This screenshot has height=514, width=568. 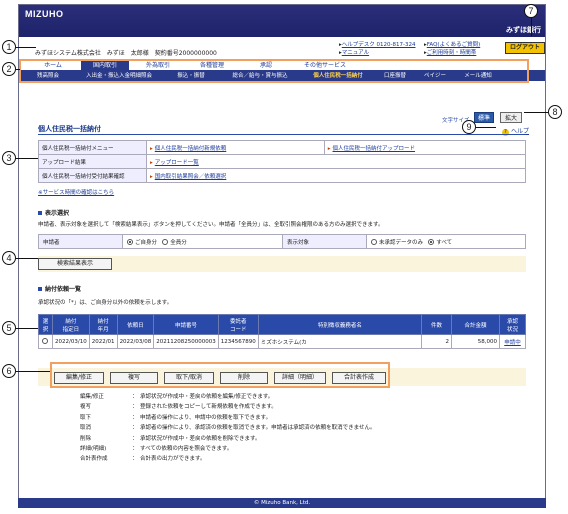 I want to click on legend-row: 編集/修正：承認状況が作成中・差戻の依頼を編集/修正できます。, so click(x=177, y=397).